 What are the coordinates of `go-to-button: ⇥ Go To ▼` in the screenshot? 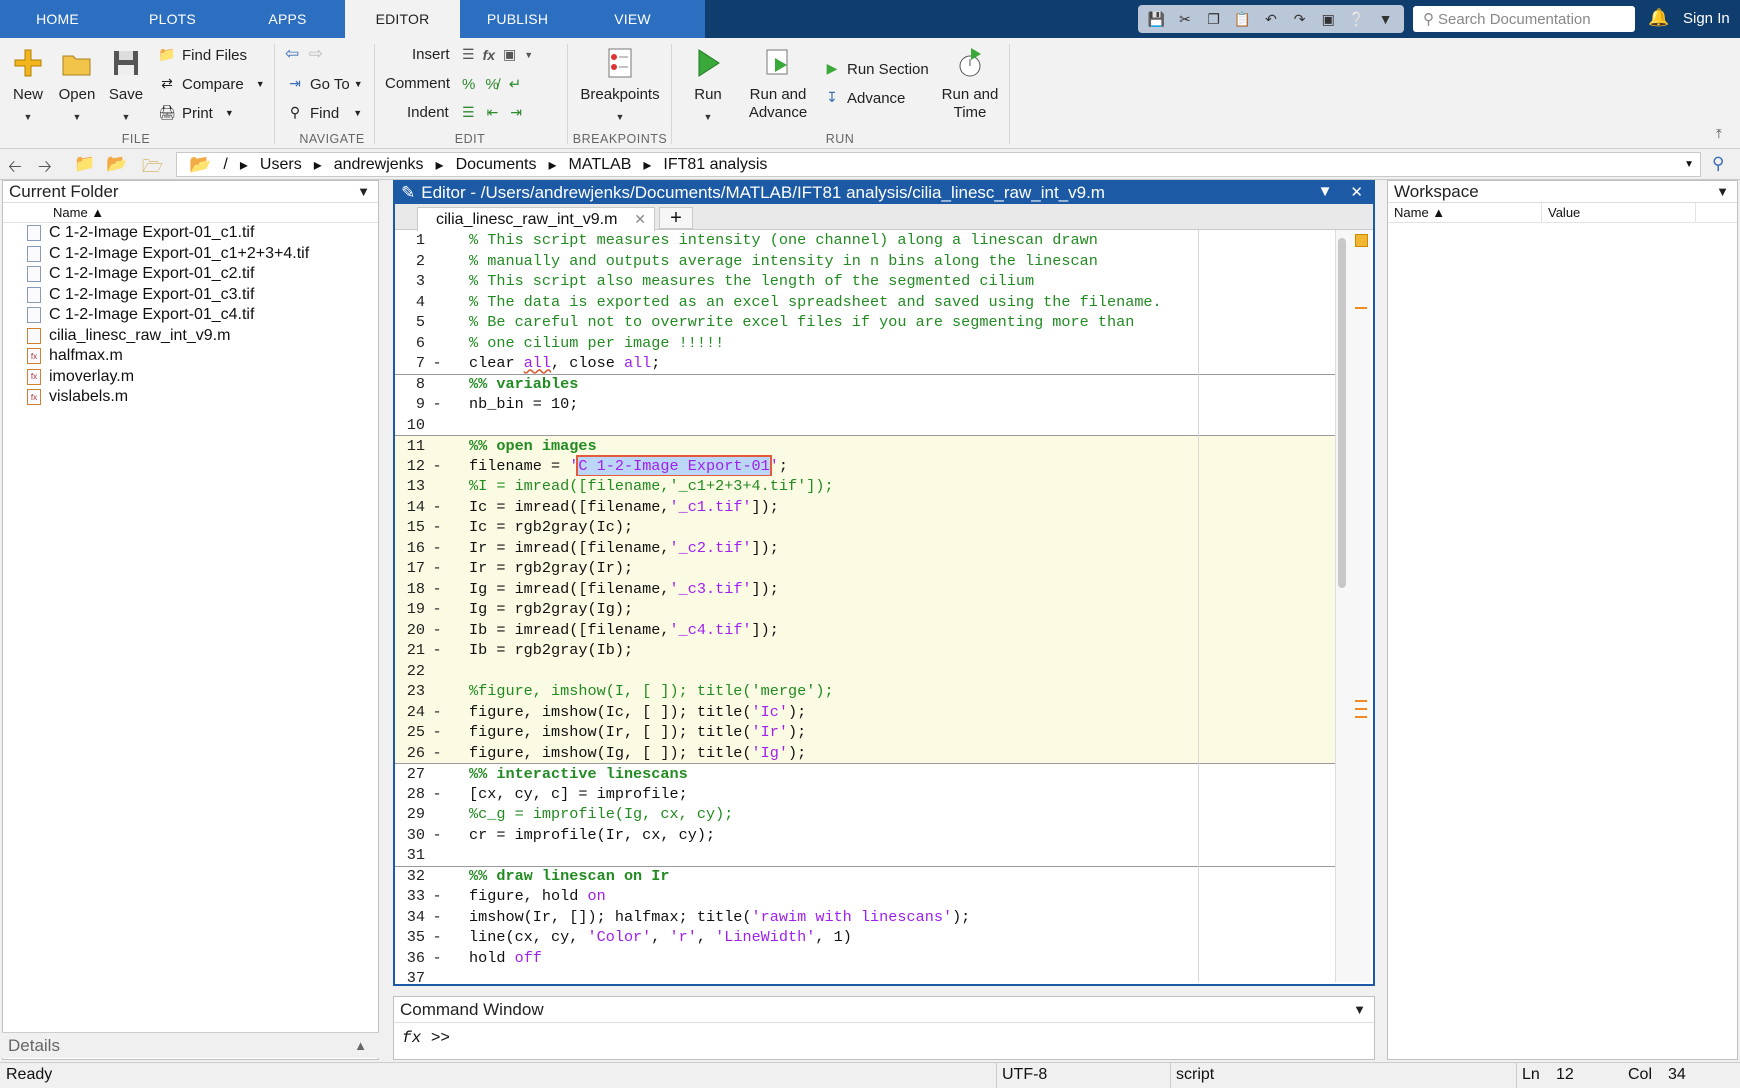 It's located at (324, 84).